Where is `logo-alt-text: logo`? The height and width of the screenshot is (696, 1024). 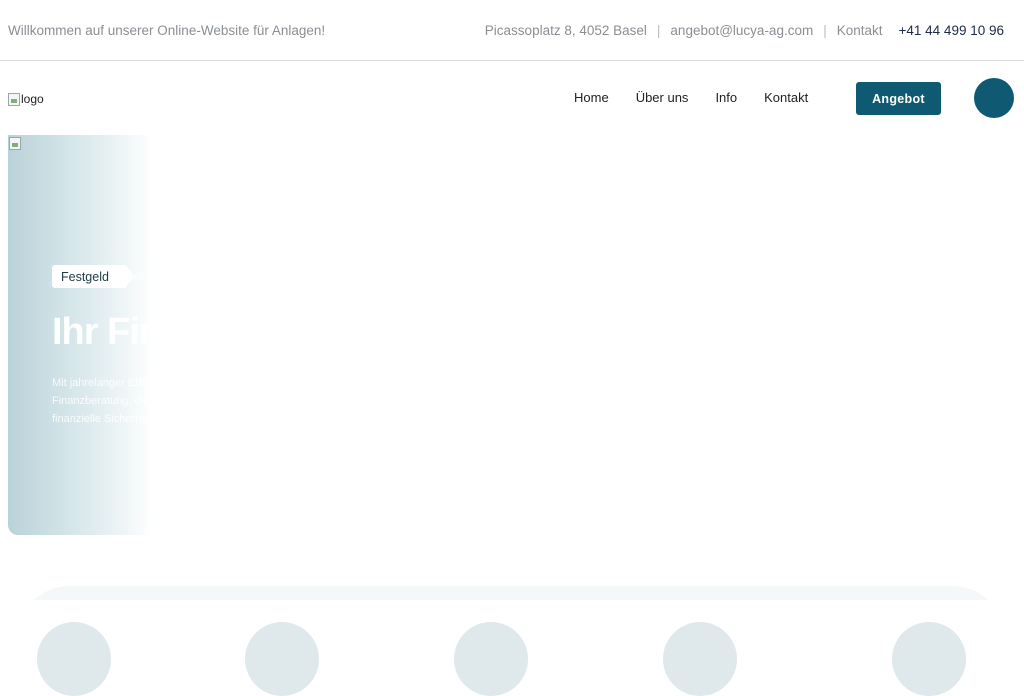
logo-alt-text: logo is located at coordinates (32, 99).